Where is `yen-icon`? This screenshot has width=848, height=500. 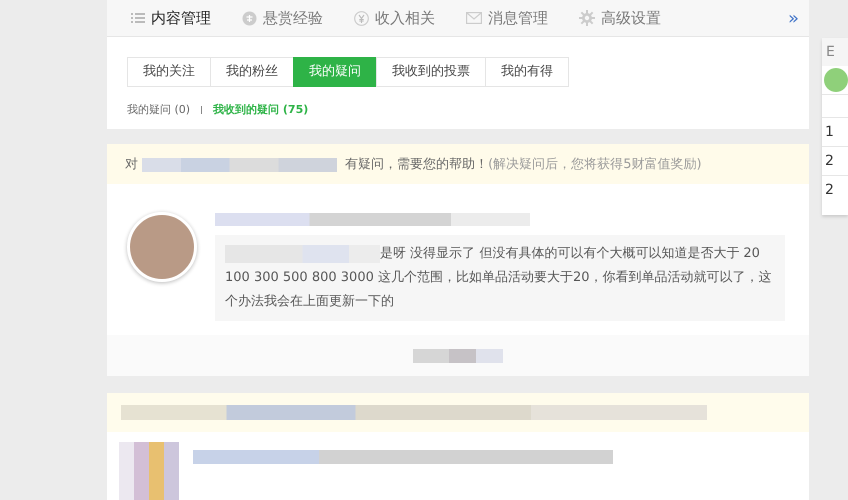 yen-icon is located at coordinates (361, 18).